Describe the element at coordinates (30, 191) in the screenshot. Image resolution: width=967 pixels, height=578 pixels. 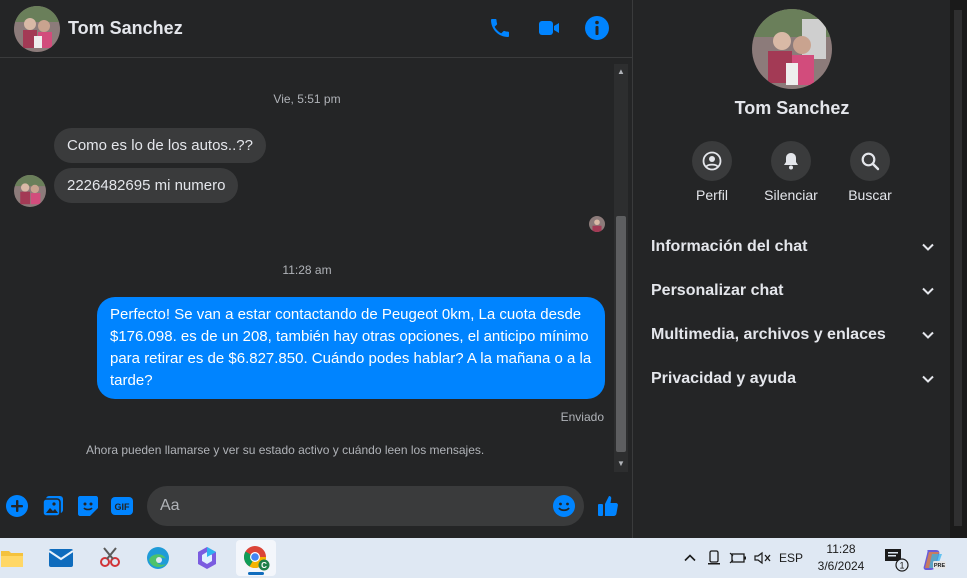
I see `sender-avatar` at that location.